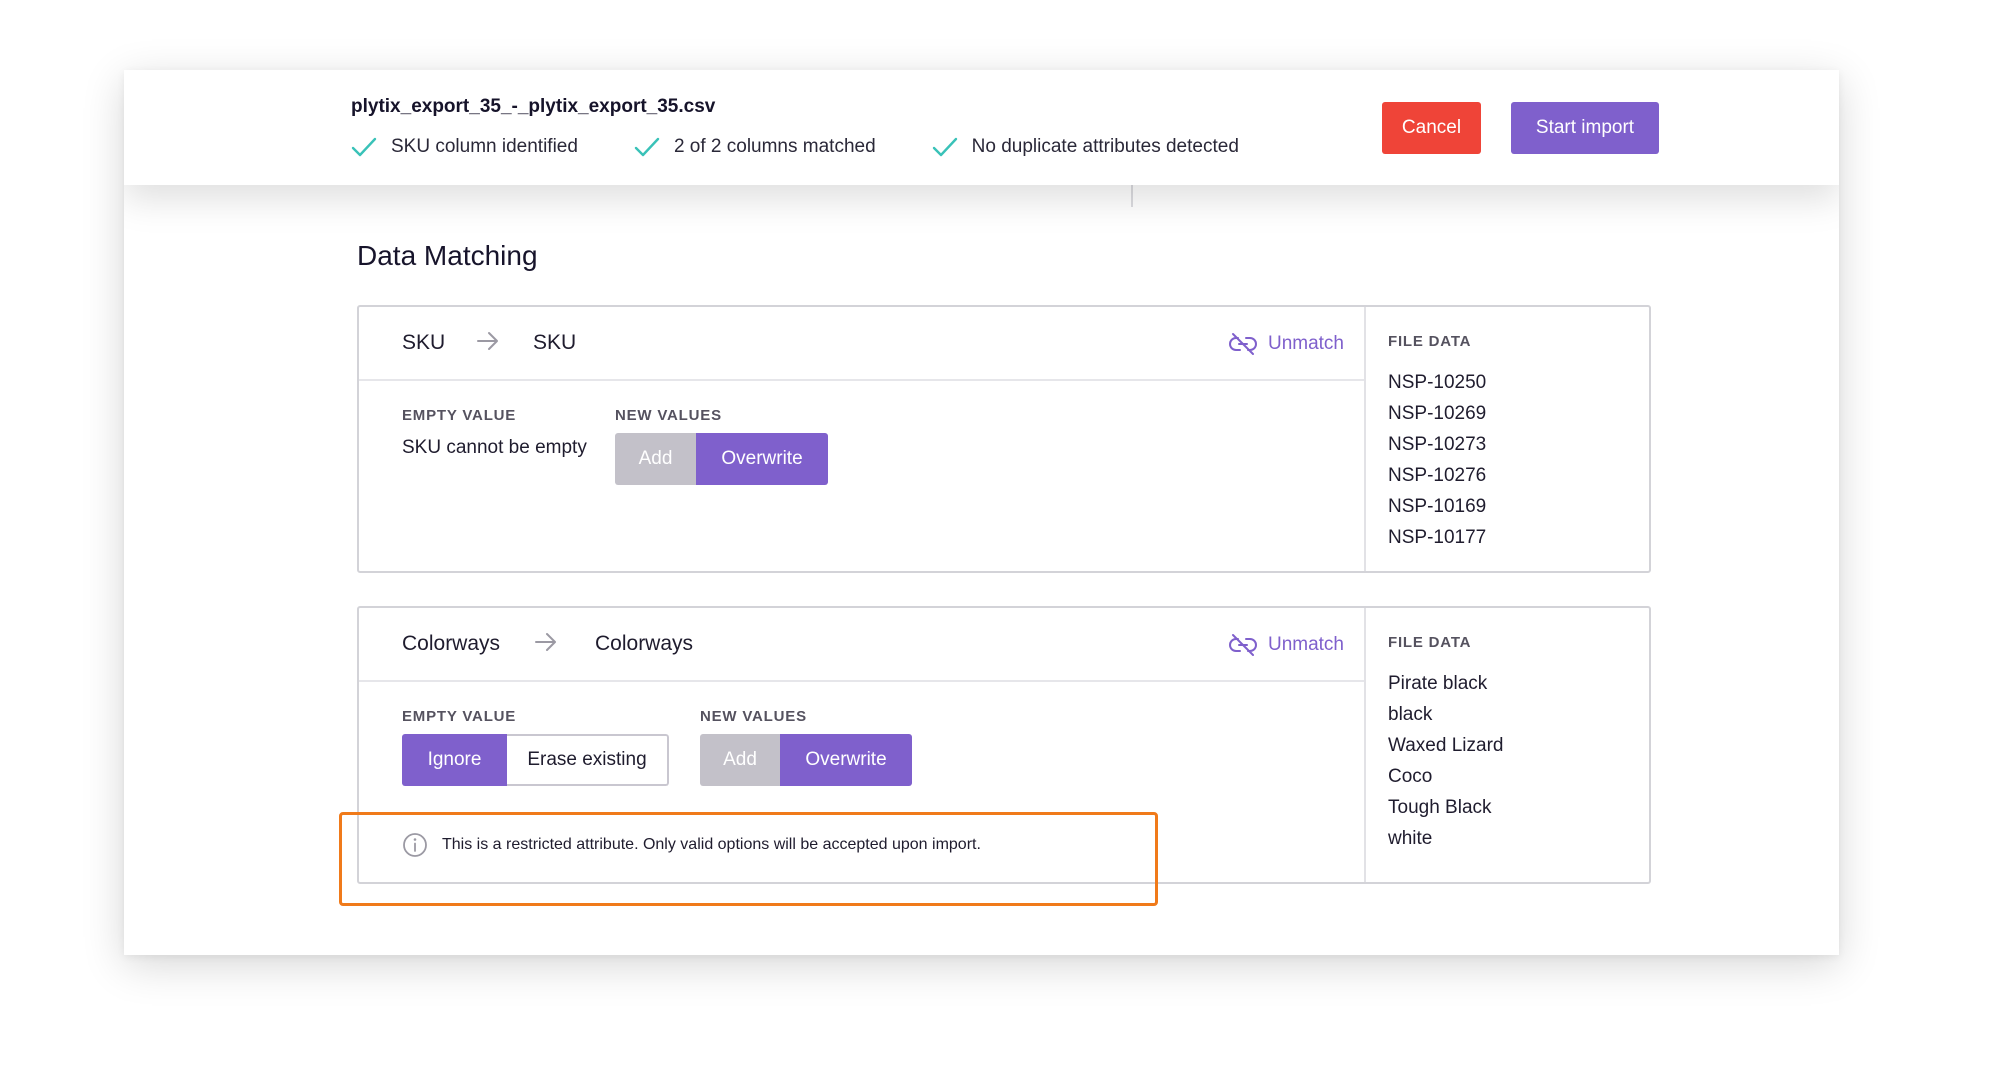 The height and width of the screenshot is (1080, 2000). What do you see at coordinates (1437, 444) in the screenshot?
I see `file-data-item: NSP-10273` at bounding box center [1437, 444].